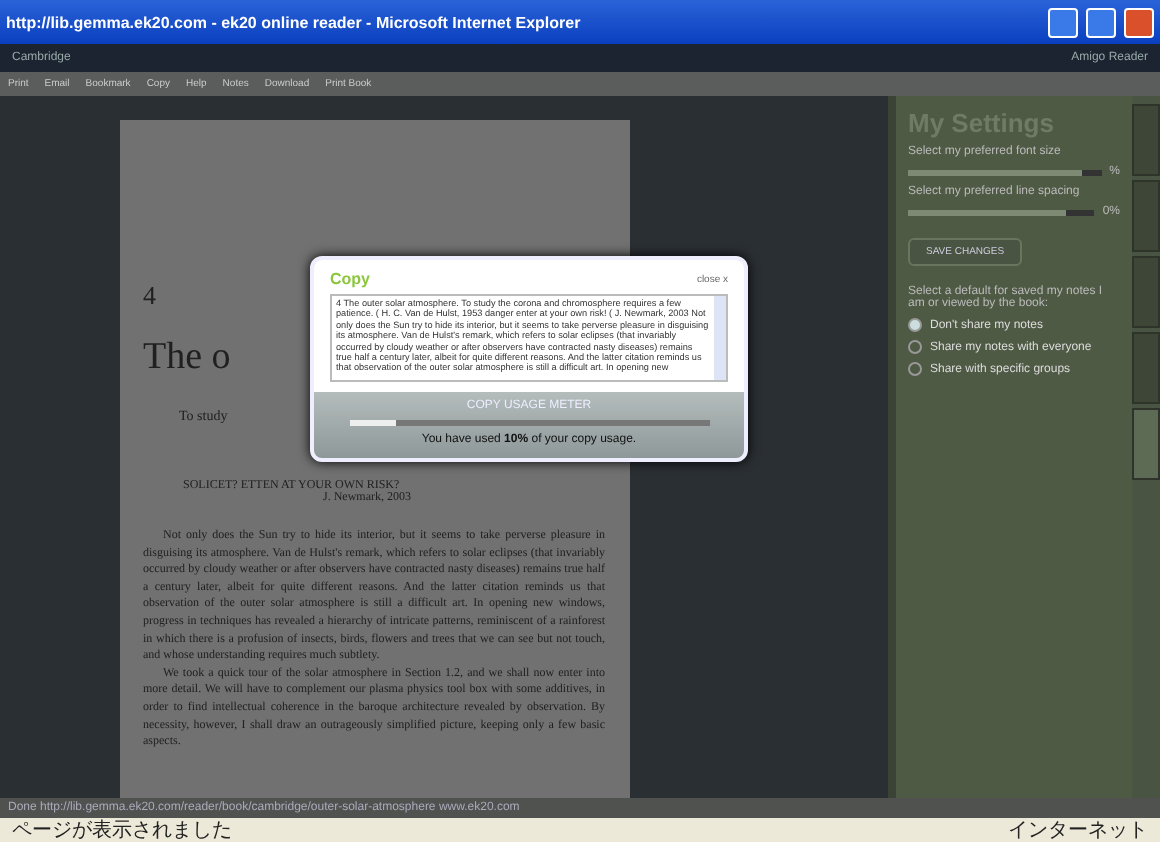 The width and height of the screenshot is (1160, 842). Describe the element at coordinates (187, 358) in the screenshot. I see `chapter-heading: The o` at that location.